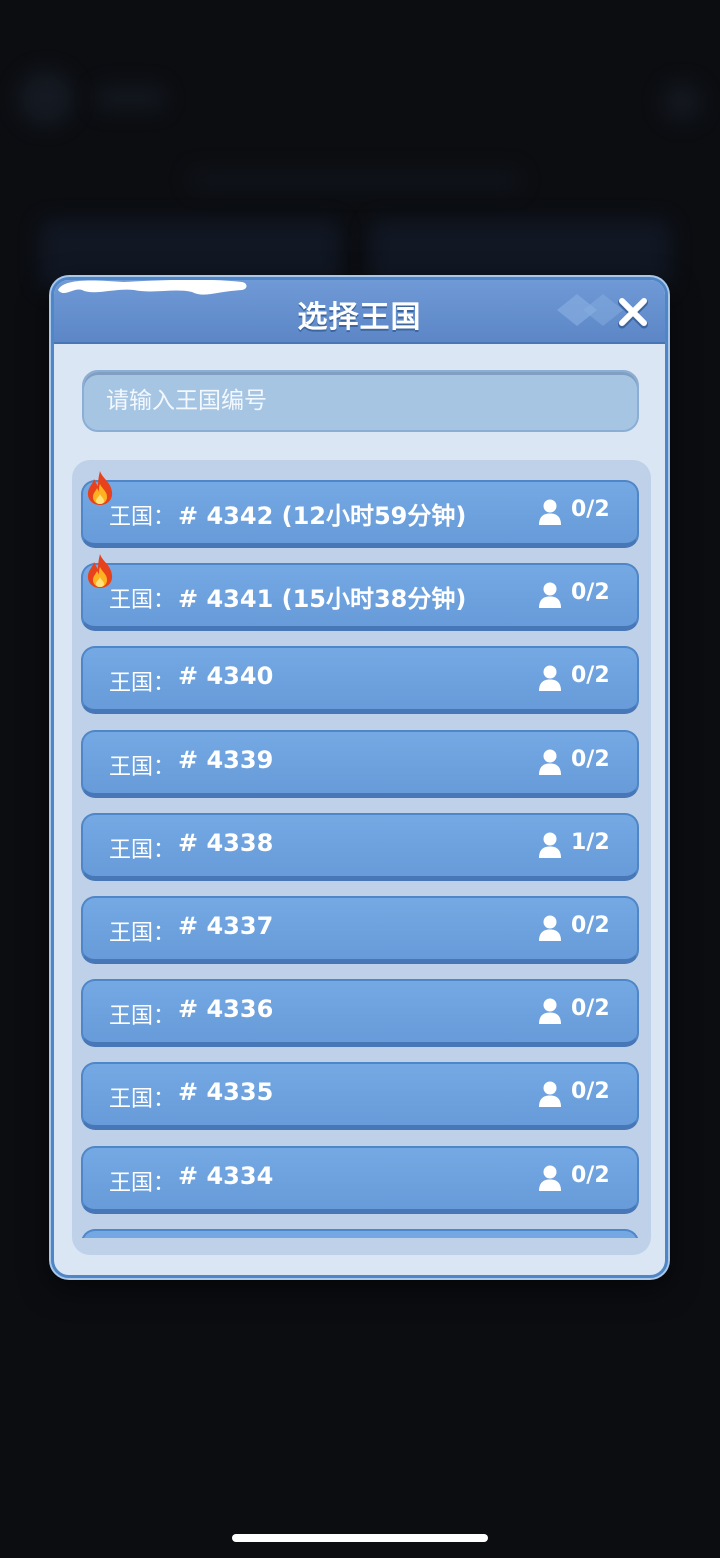 Image resolution: width=720 pixels, height=1558 pixels. Describe the element at coordinates (226, 759) in the screenshot. I see `kingdom-number: # 4339` at that location.